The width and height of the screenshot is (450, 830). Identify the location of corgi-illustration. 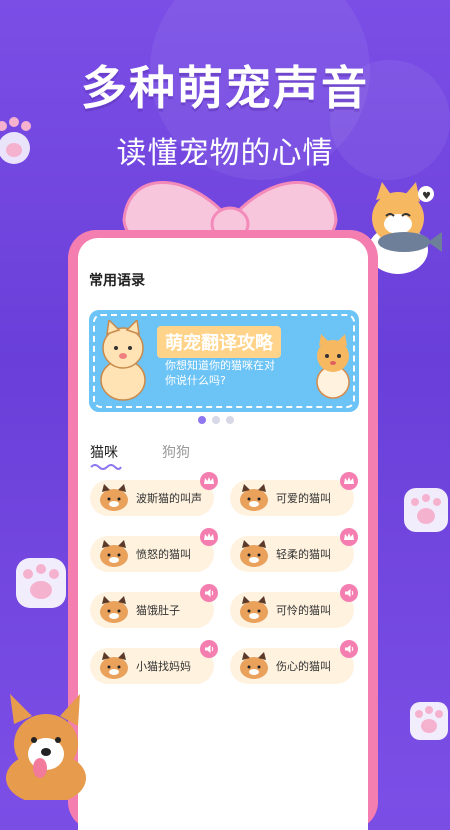
(46, 747).